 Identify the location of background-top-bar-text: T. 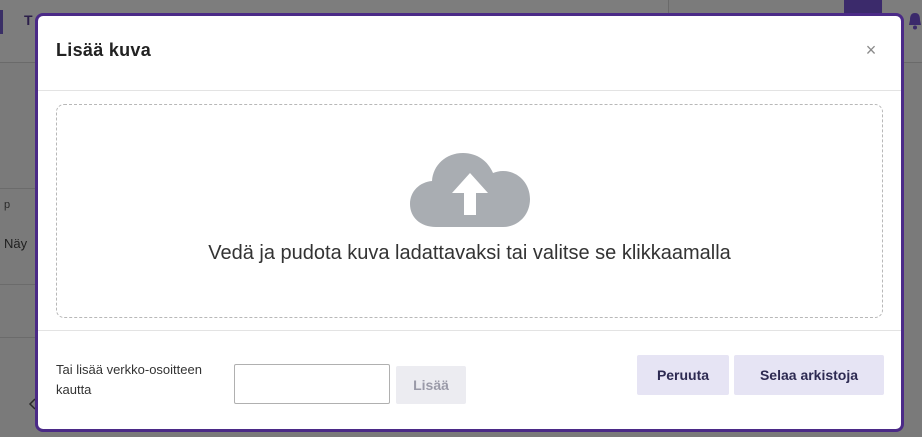
(28, 20).